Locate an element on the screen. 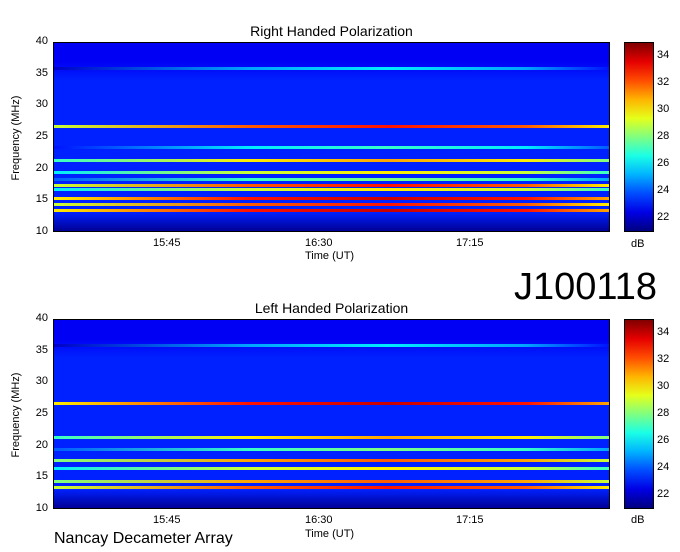  top-x-tick: 17:15 is located at coordinates (470, 243).